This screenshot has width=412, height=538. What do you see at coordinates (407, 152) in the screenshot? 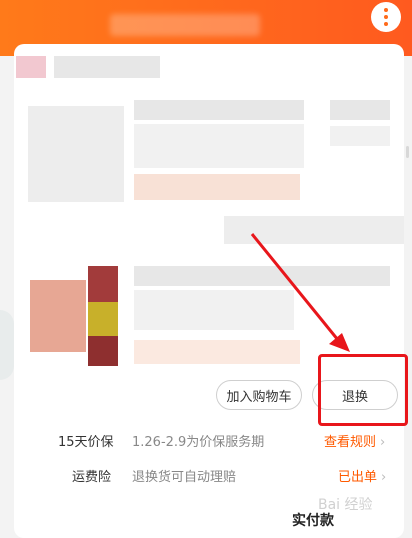
I see `scrollbar` at bounding box center [407, 152].